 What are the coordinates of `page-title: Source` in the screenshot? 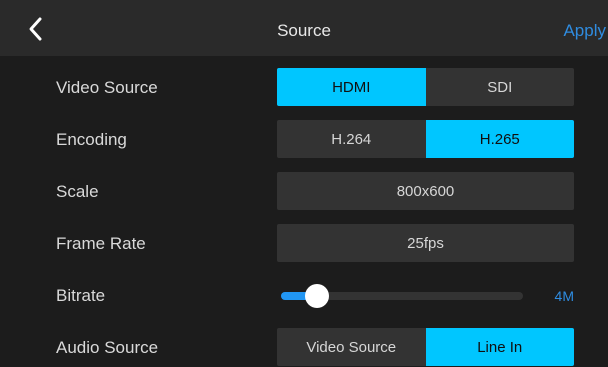 It's located at (304, 30).